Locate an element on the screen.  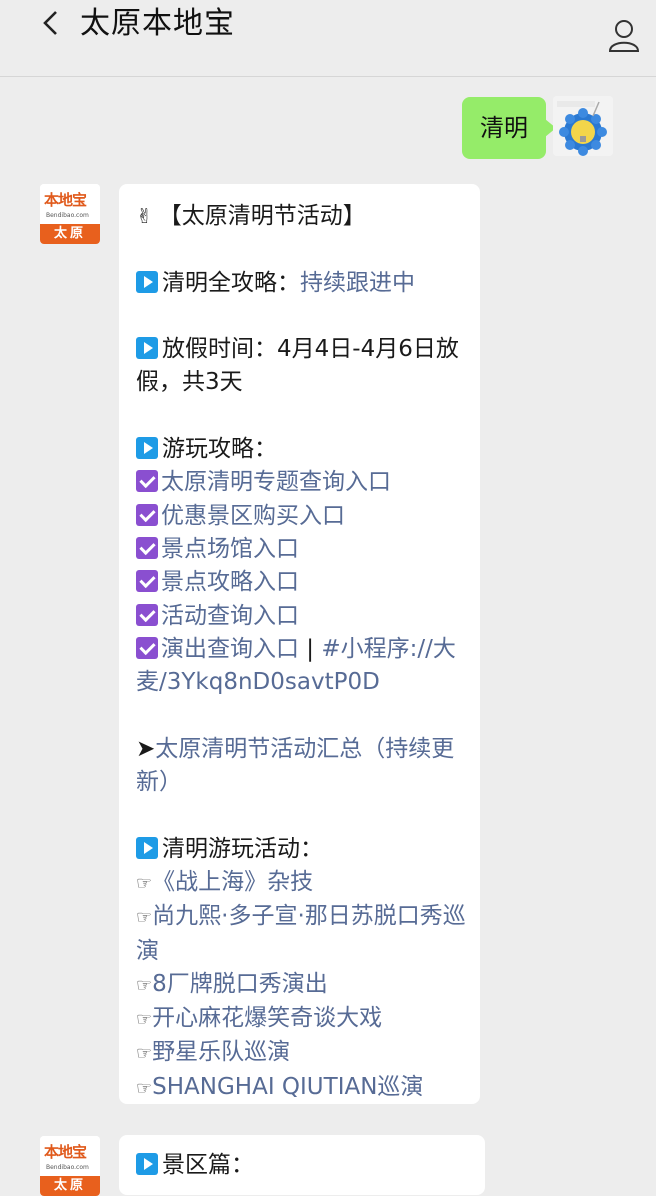
scenic-label: 景区篇： is located at coordinates (208, 1165).